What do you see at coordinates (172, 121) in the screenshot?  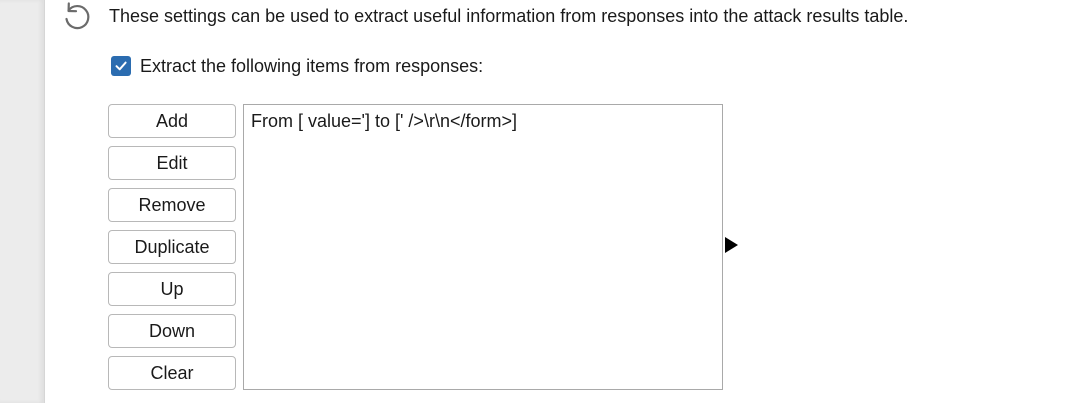 I see `add-button: Add` at bounding box center [172, 121].